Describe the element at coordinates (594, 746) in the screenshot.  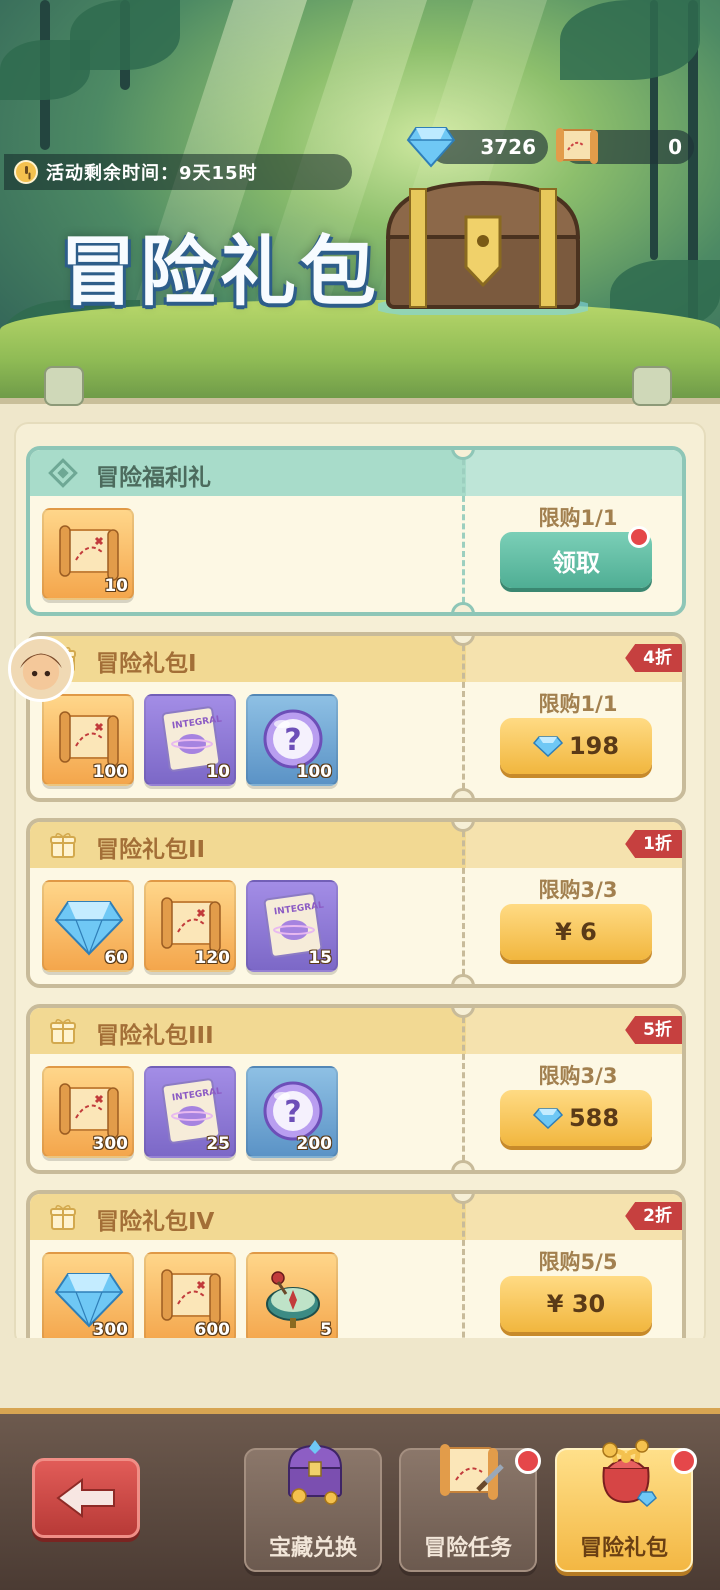
I see `button-label: 198` at that location.